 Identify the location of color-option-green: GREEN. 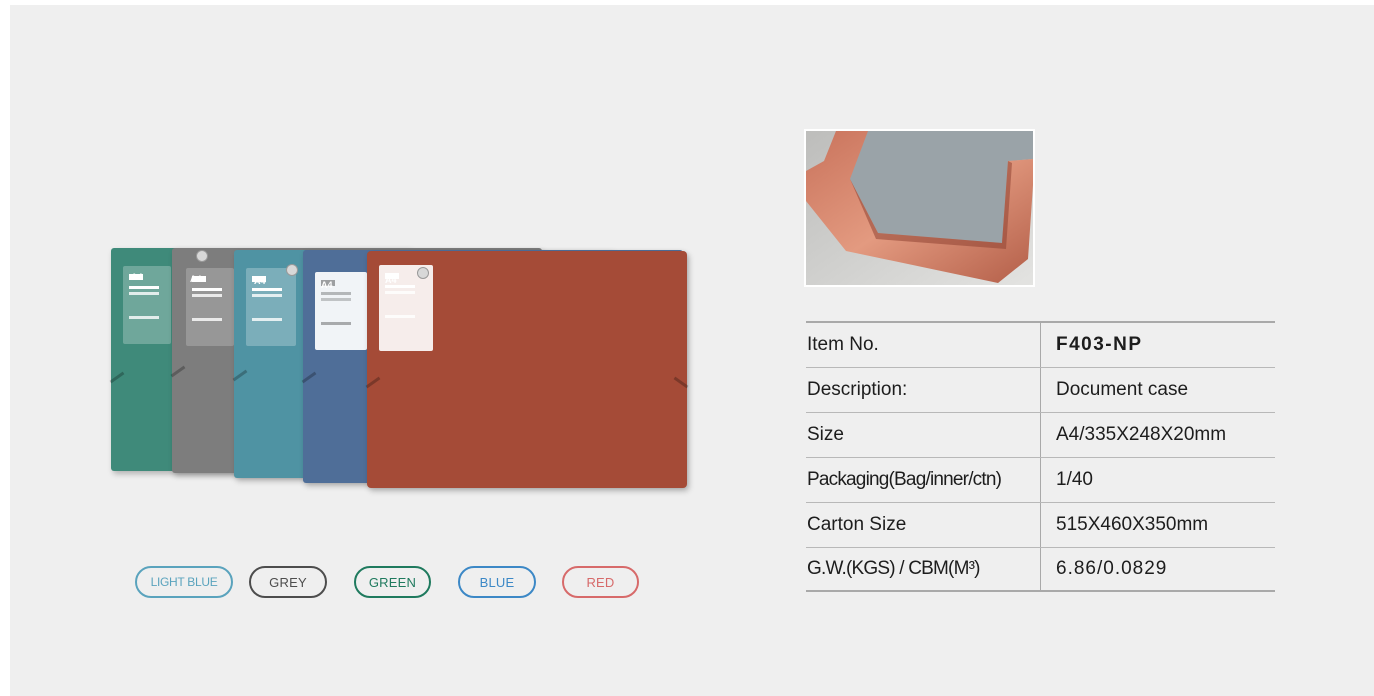
(392, 582).